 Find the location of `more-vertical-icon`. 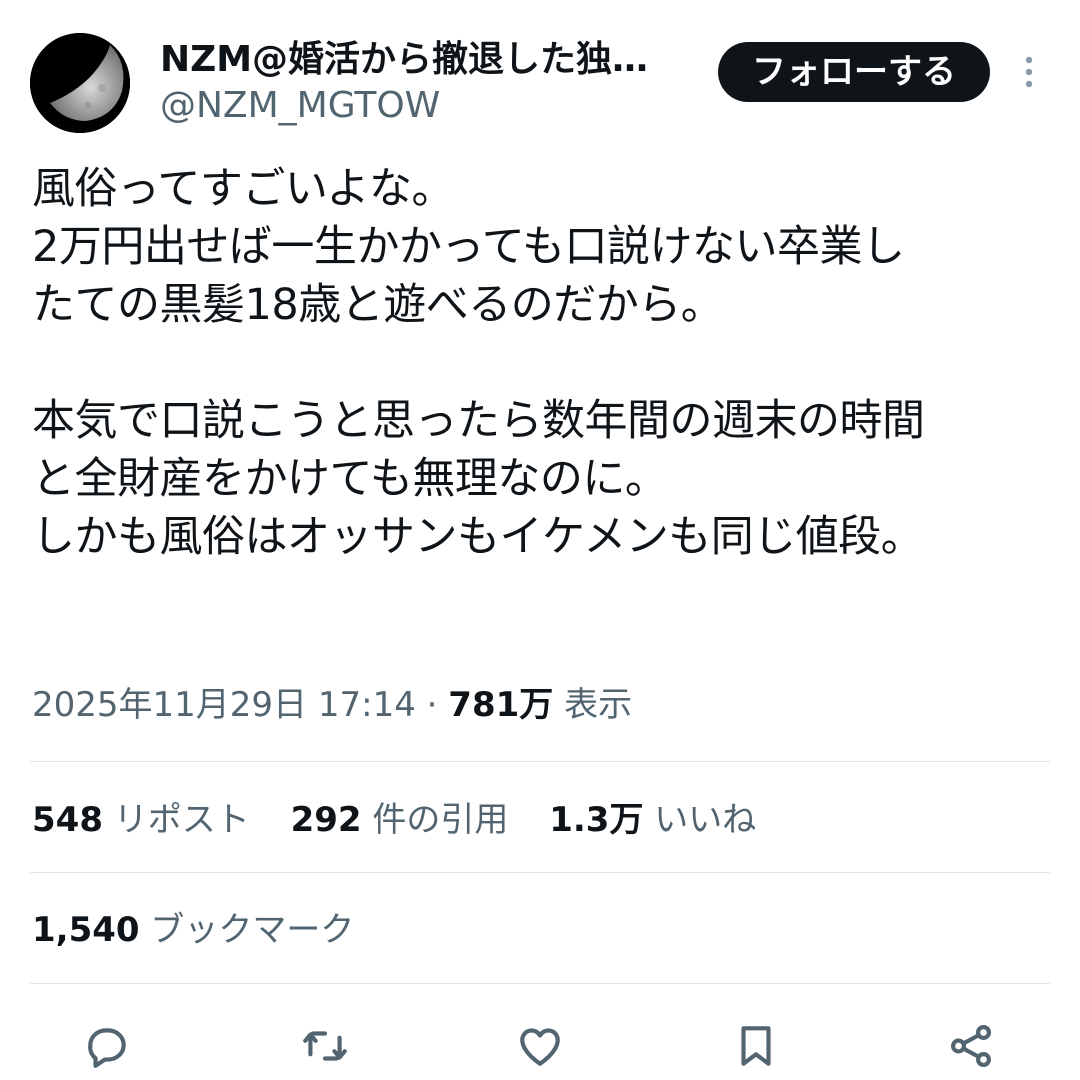

more-vertical-icon is located at coordinates (1029, 72).